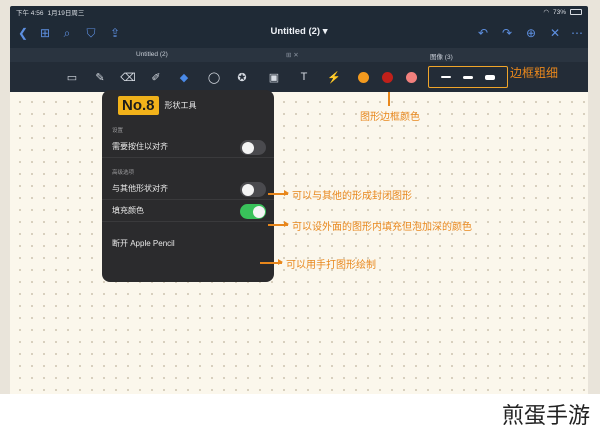  I want to click on highlighter-icon: ✐, so click(156, 77).